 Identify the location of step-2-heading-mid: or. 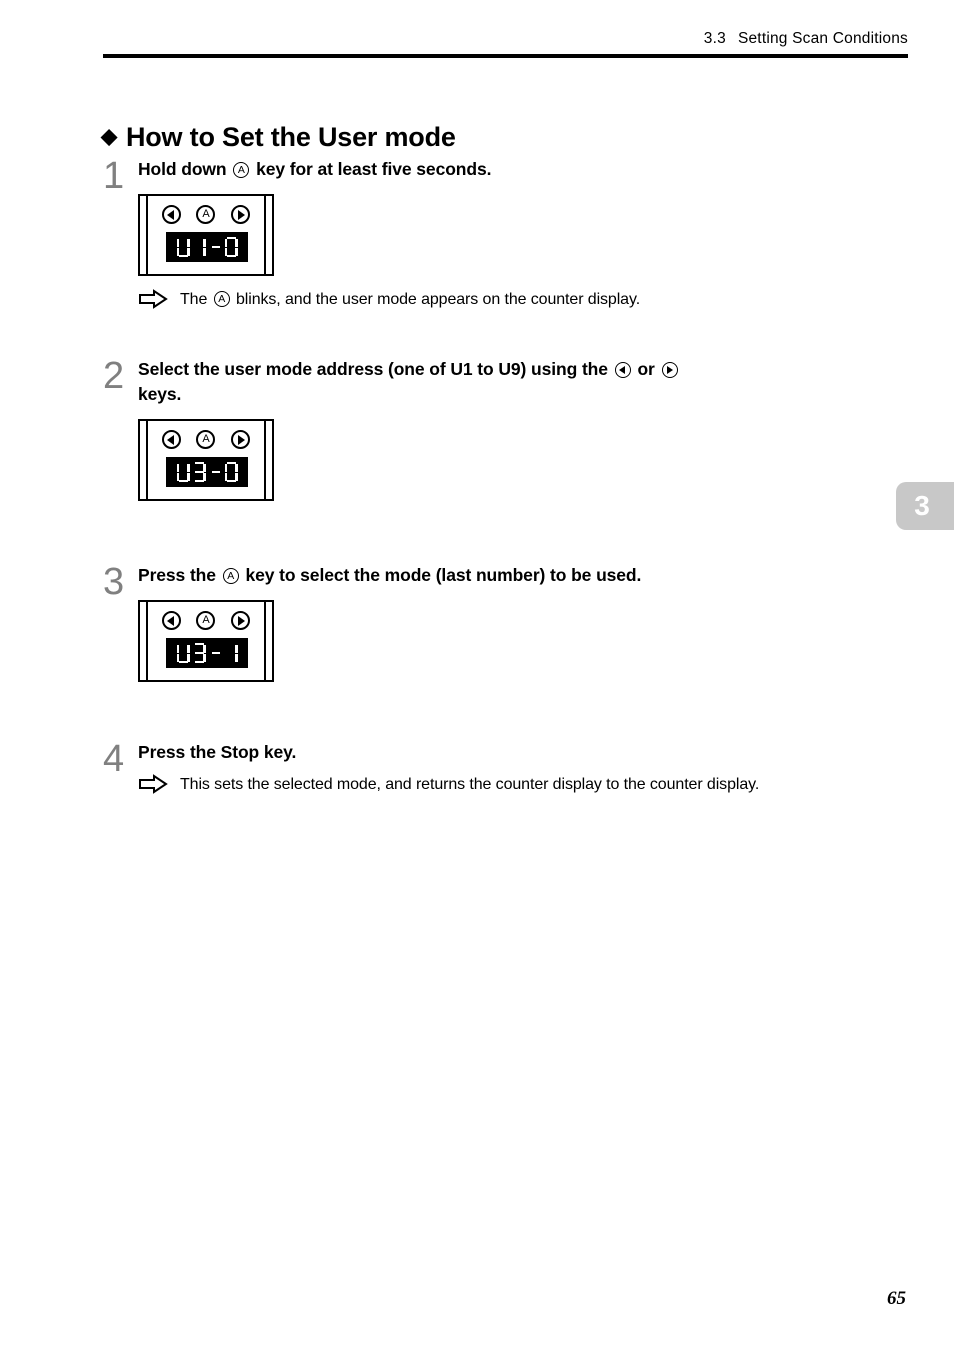
(646, 369).